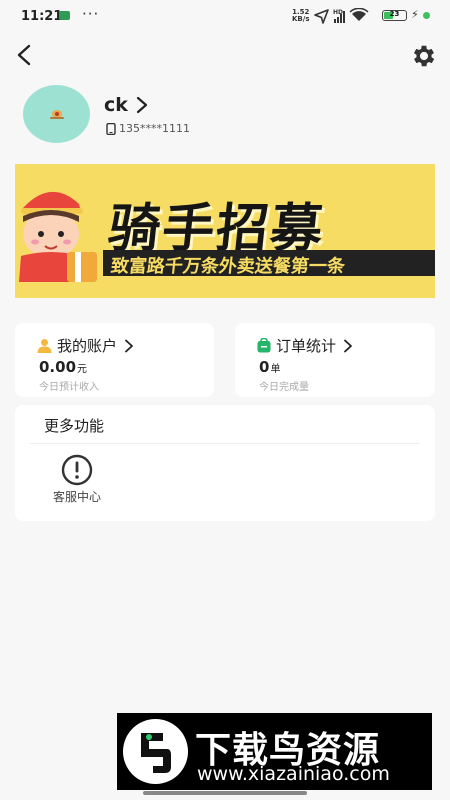  Describe the element at coordinates (225, 17) in the screenshot. I see `status-bar: 11:21 ··· 1.52 KB/s HD 23 ⚡` at that location.